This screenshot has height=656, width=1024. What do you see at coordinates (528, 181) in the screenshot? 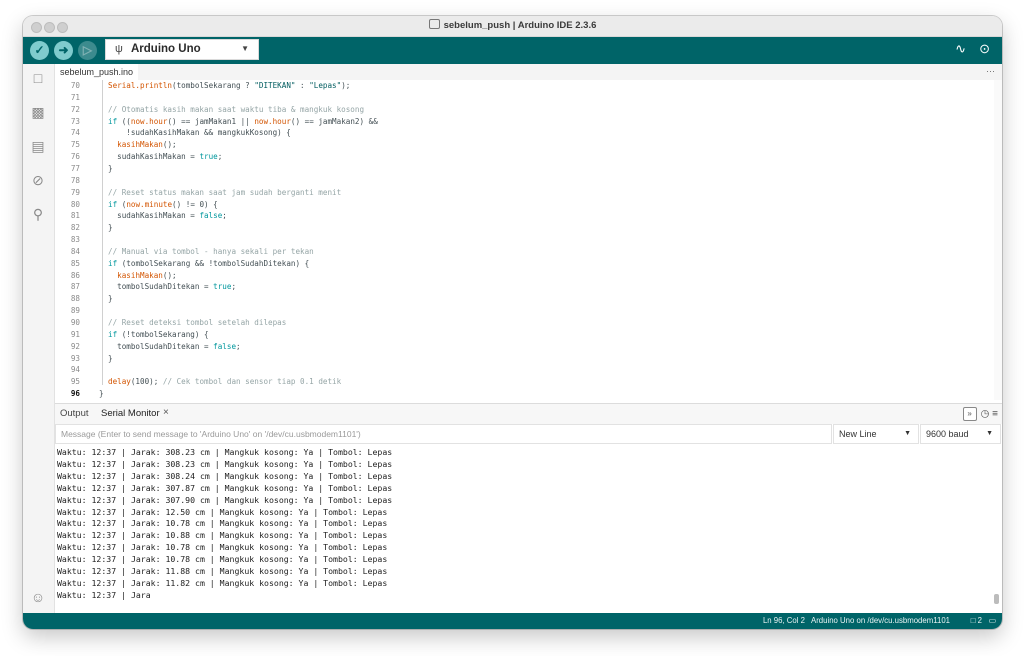
I see `code-line: 78` at bounding box center [528, 181].